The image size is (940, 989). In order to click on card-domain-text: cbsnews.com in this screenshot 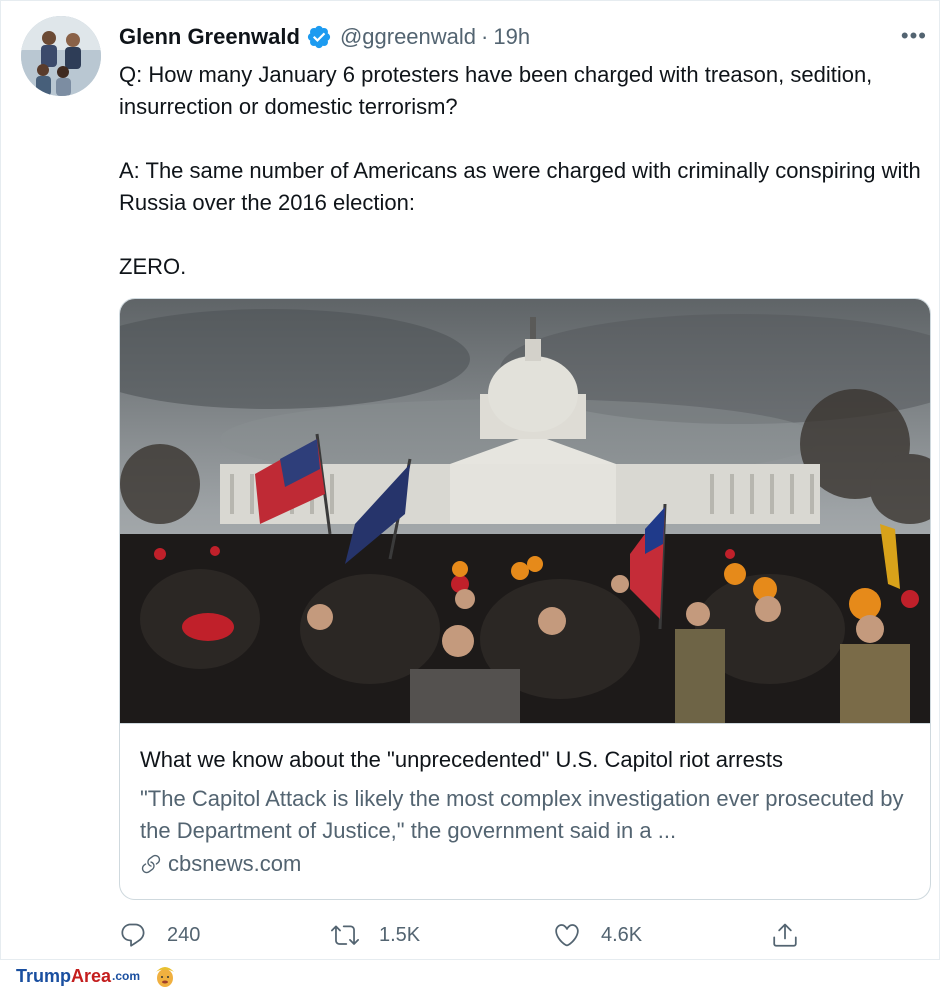, I will do `click(234, 864)`.